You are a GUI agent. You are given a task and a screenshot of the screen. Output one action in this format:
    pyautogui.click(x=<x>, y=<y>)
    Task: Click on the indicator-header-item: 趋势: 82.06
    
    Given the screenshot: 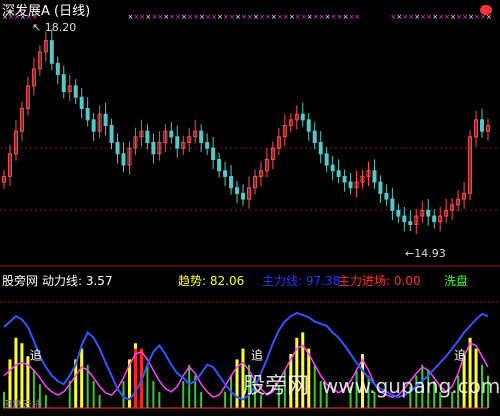 What is the action you would take?
    pyautogui.click(x=211, y=281)
    